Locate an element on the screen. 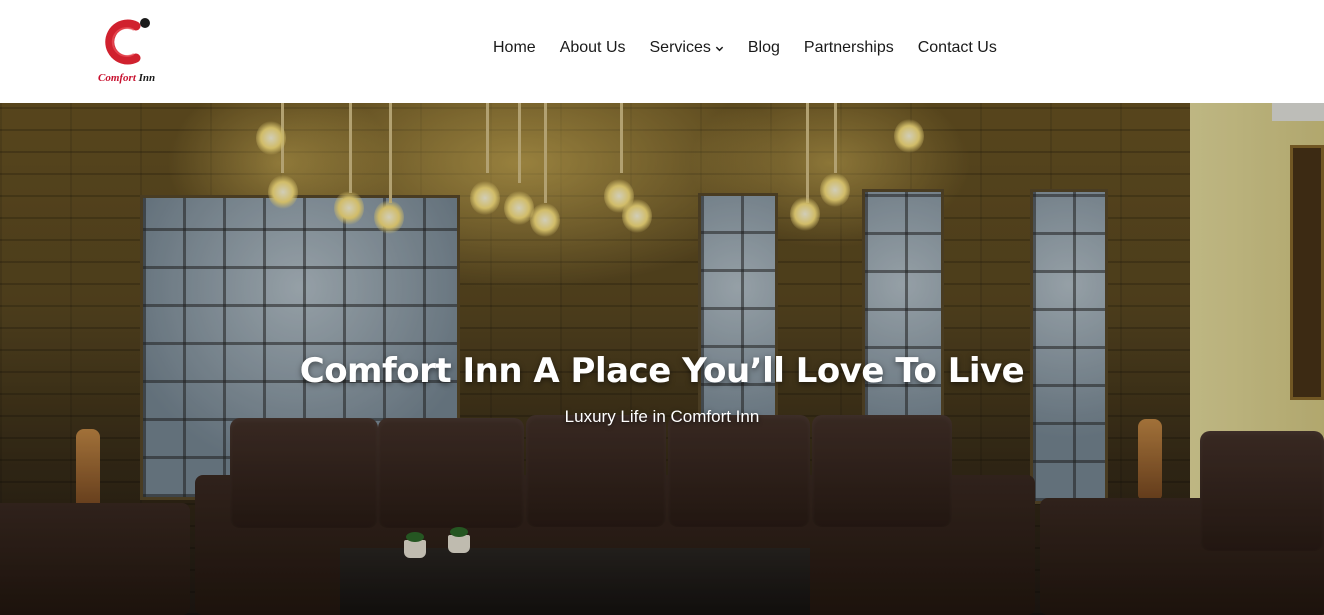 The height and width of the screenshot is (615, 1324). nav-item-label: About Us is located at coordinates (592, 47).